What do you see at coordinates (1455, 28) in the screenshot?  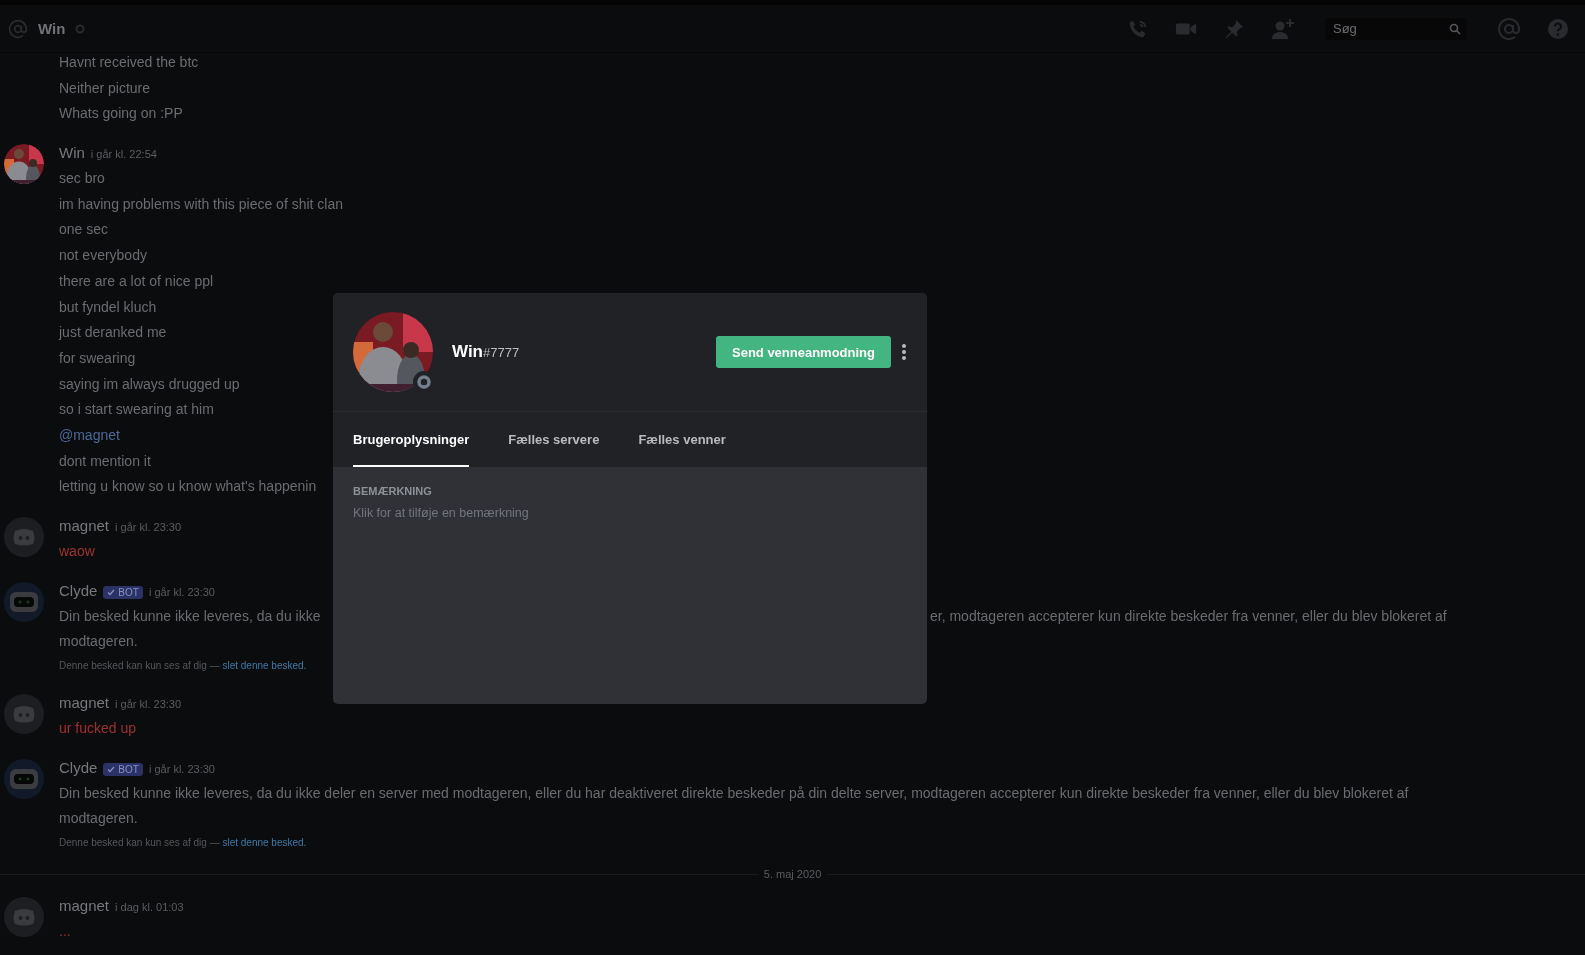 I see `search-icon` at bounding box center [1455, 28].